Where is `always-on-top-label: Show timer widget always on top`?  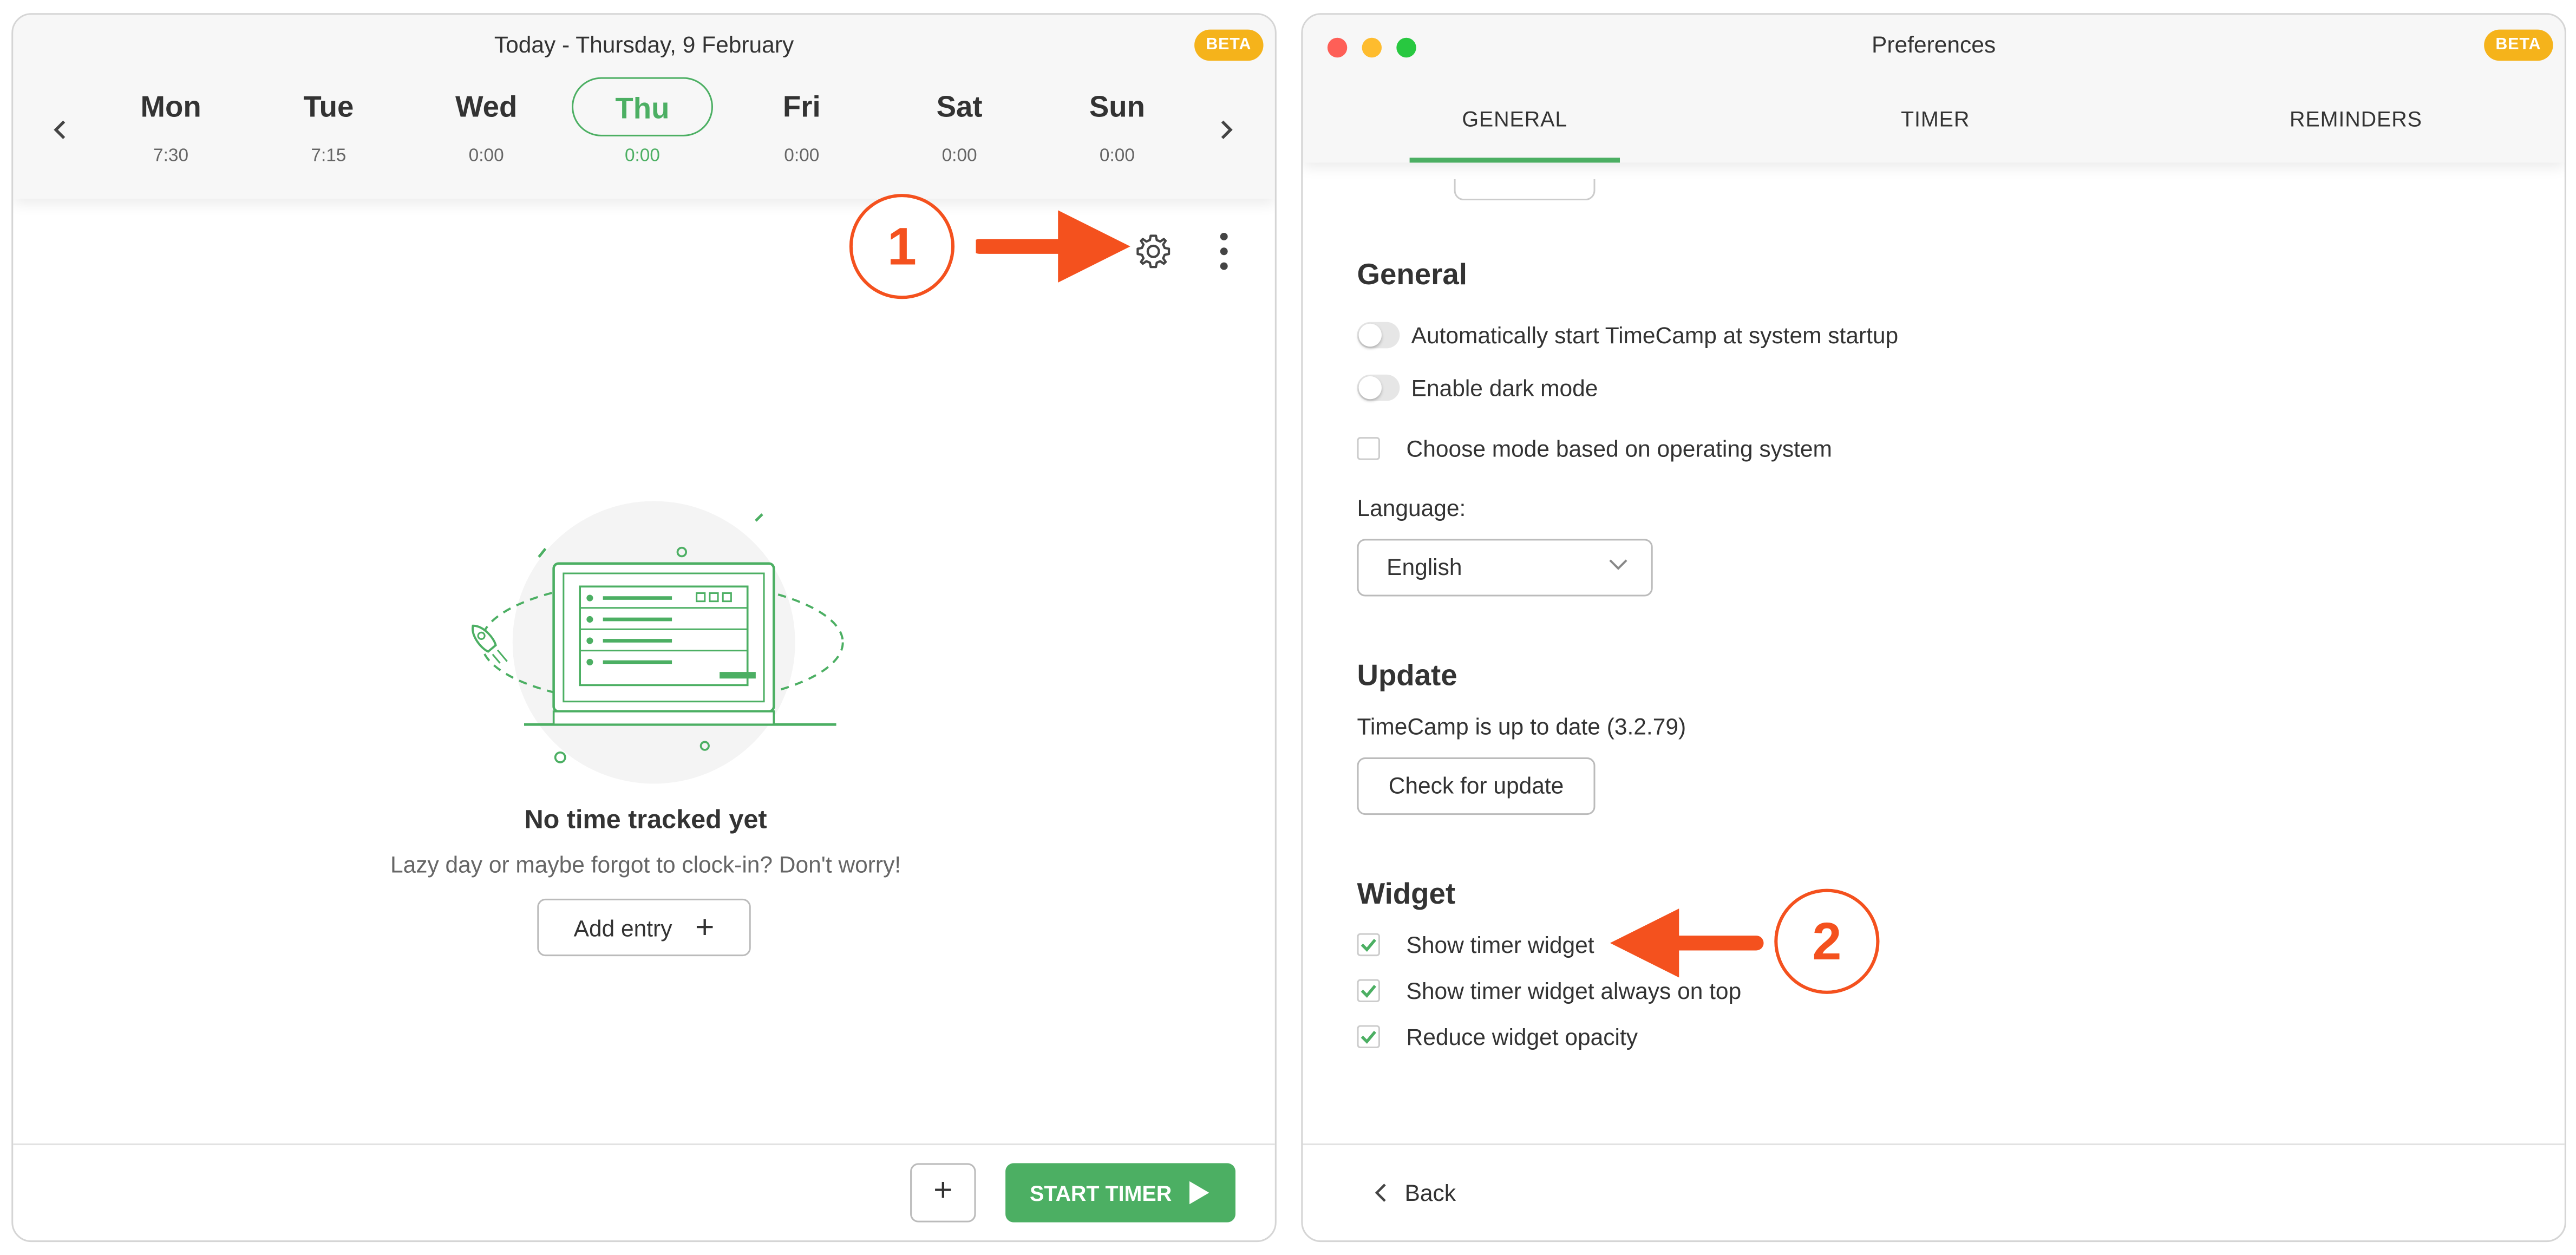 always-on-top-label: Show timer widget always on top is located at coordinates (1574, 990).